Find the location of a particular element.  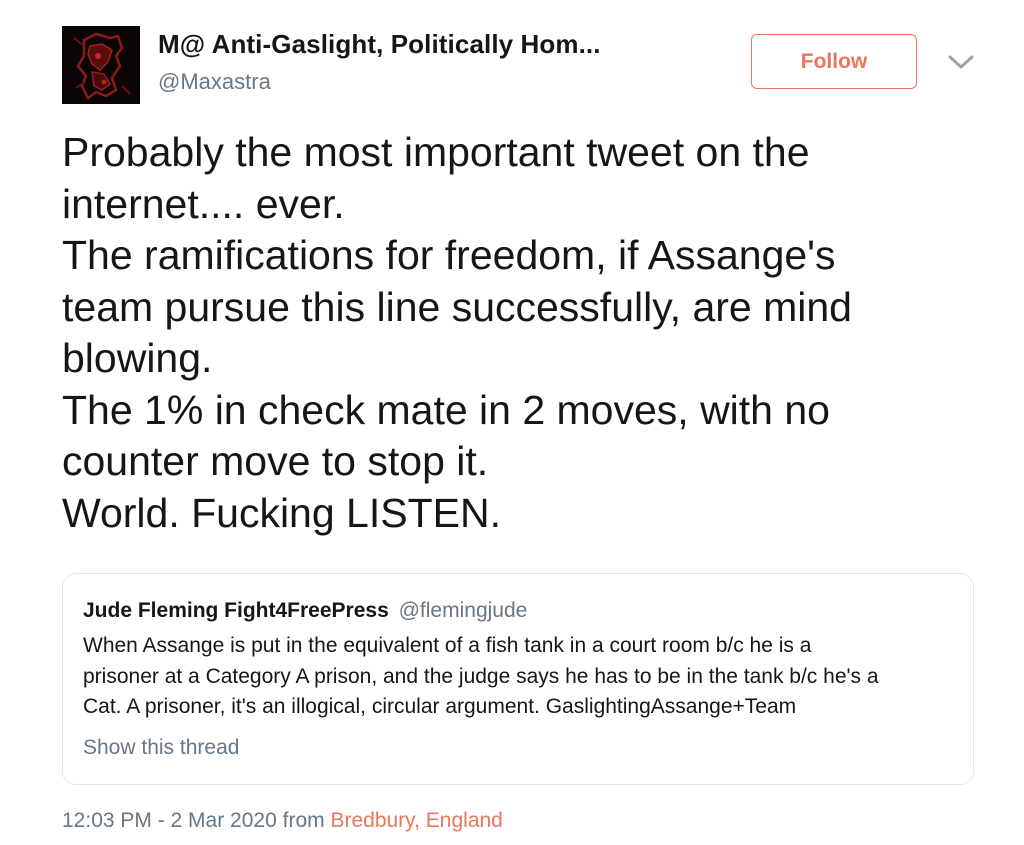

show-thread-link: Show this thread is located at coordinates (161, 748).